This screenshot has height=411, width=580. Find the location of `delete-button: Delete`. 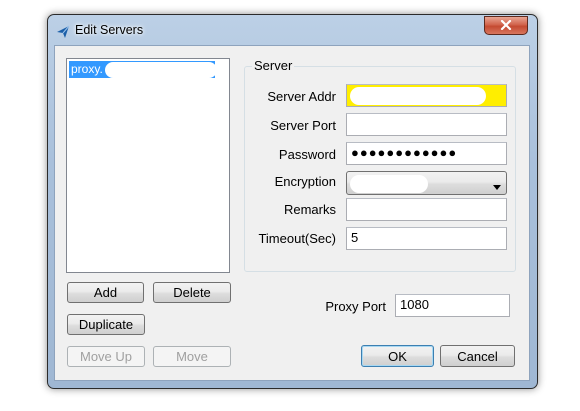

delete-button: Delete is located at coordinates (192, 292).